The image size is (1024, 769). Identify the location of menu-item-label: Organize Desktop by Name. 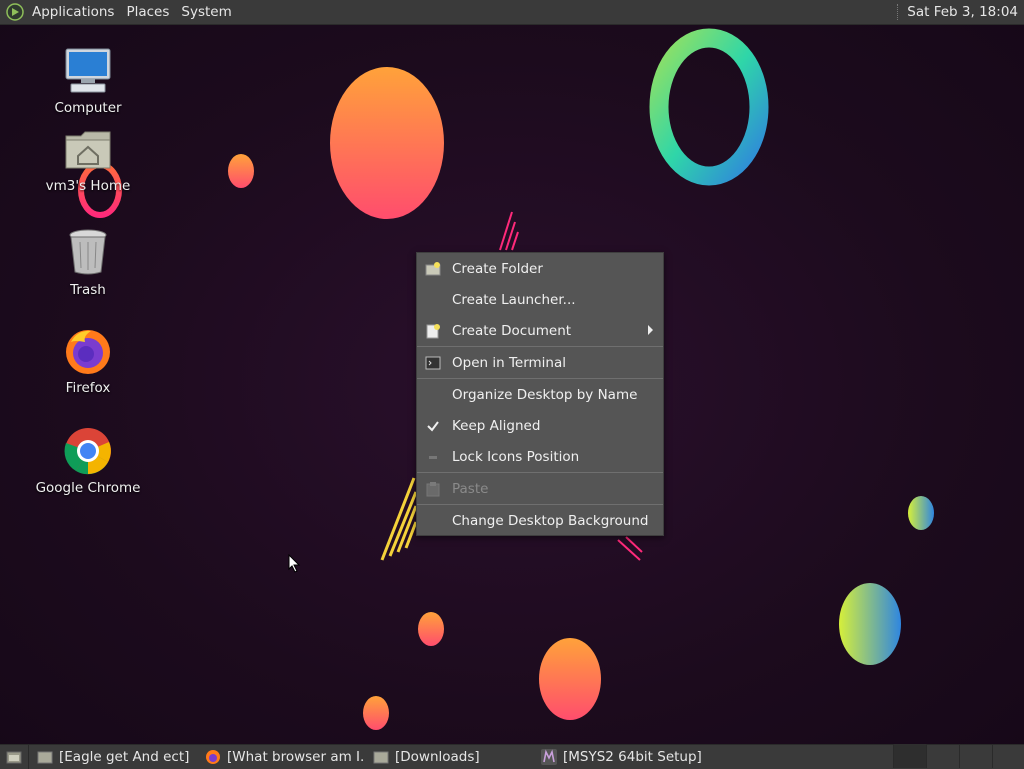
(545, 394).